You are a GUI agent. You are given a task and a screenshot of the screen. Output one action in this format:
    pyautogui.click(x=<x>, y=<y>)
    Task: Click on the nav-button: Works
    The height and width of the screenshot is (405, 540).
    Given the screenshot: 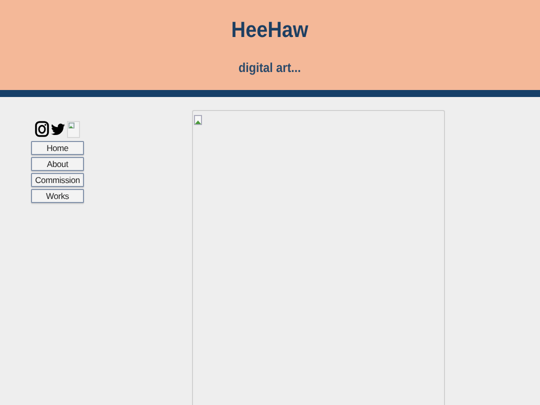 What is the action you would take?
    pyautogui.click(x=57, y=196)
    